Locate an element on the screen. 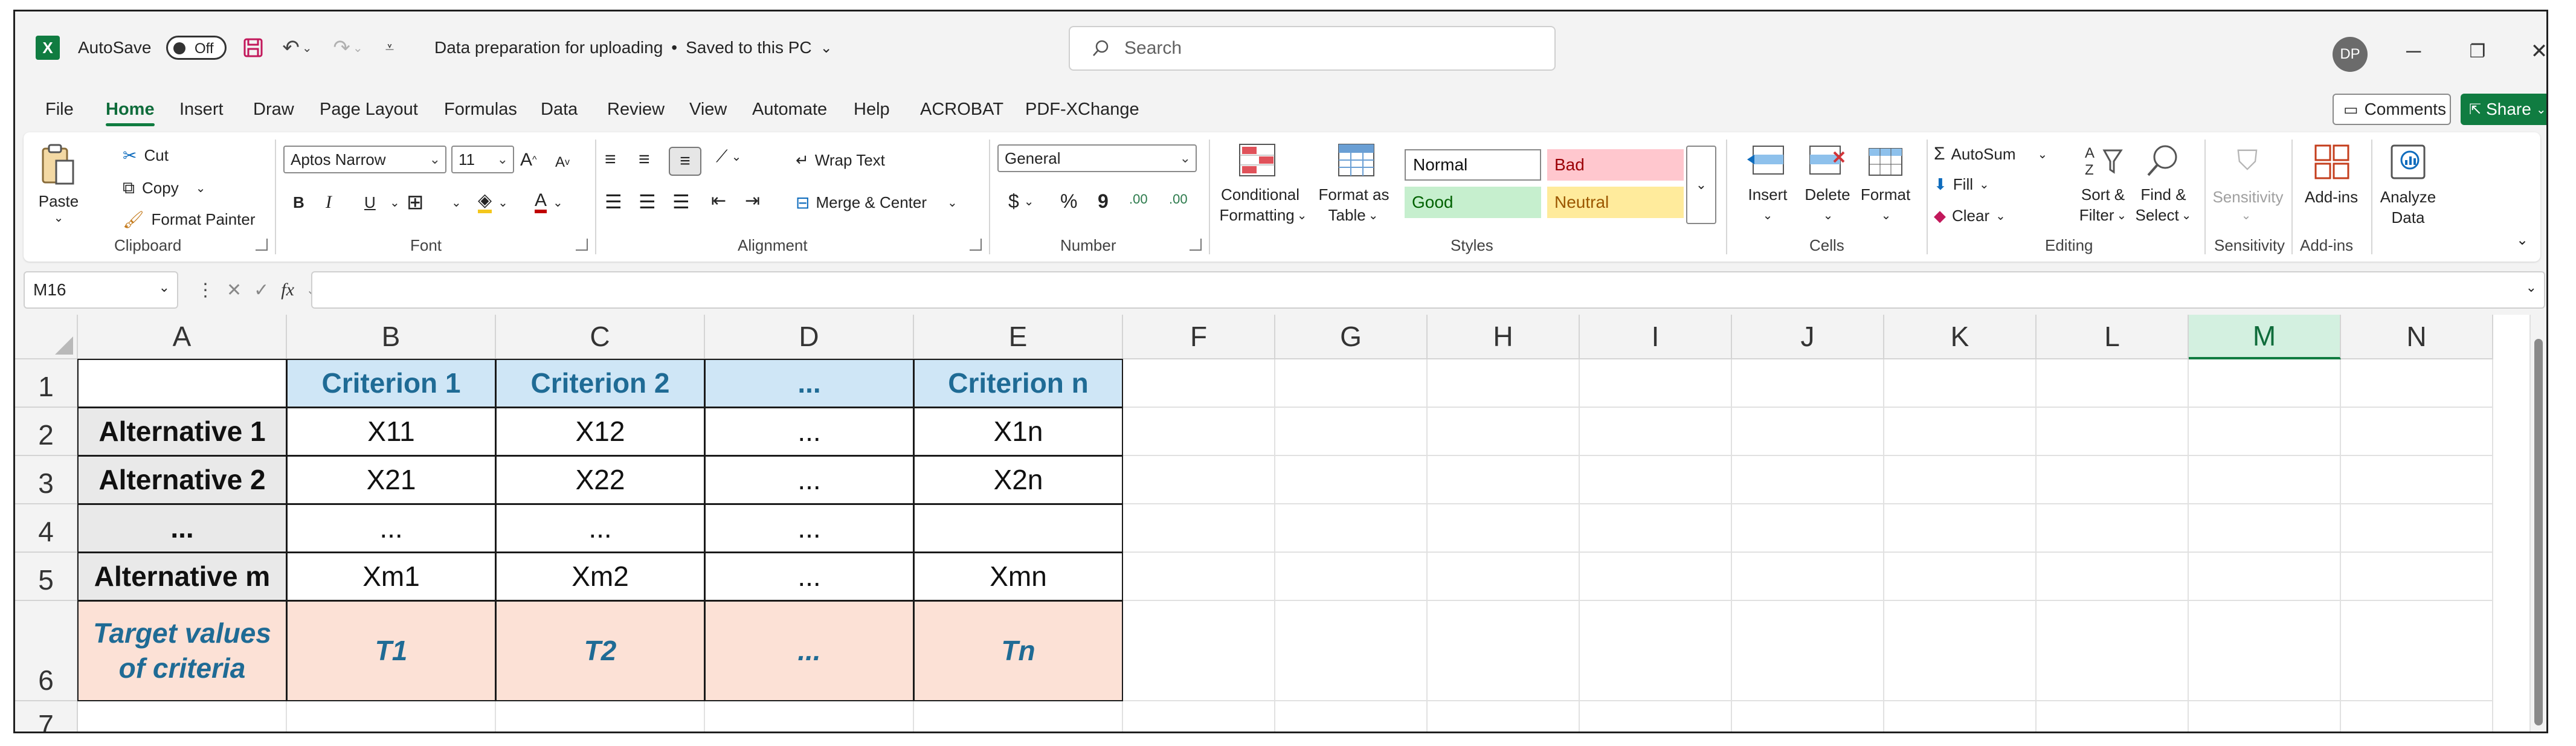 This screenshot has height=746, width=2576. scrollbar-thumb is located at coordinates (2539, 532).